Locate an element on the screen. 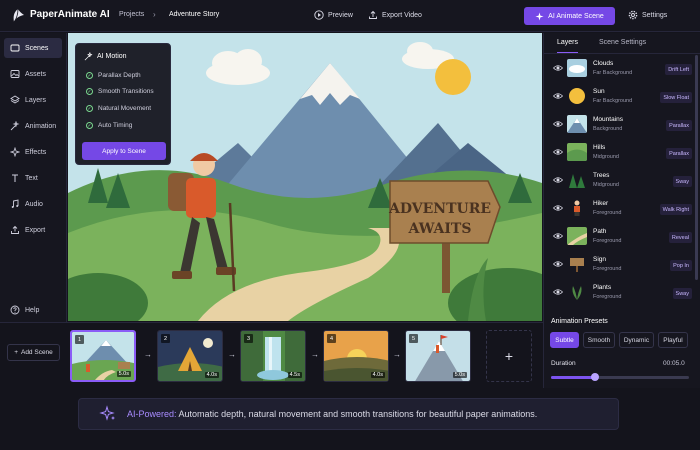 Image resolution: width=700 pixels, height=450 pixels. sidebar-item-assets: Assets is located at coordinates (33, 74).